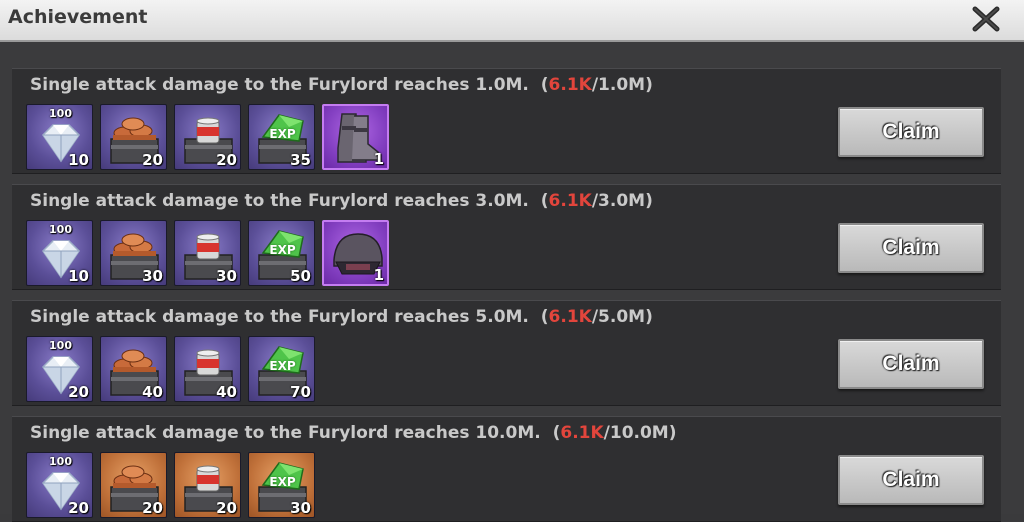 This screenshot has width=1024, height=522. What do you see at coordinates (512, 21) in the screenshot?
I see `title-bar: Achievement` at bounding box center [512, 21].